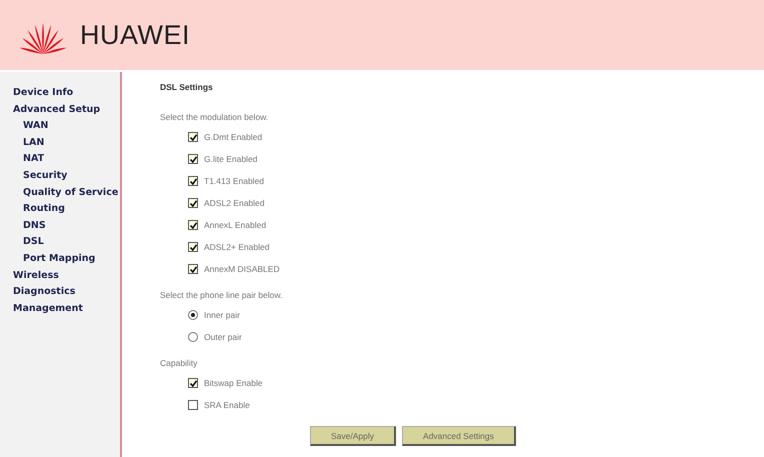 The height and width of the screenshot is (457, 764). What do you see at coordinates (60, 209) in the screenshot?
I see `nav-link: Routing` at bounding box center [60, 209].